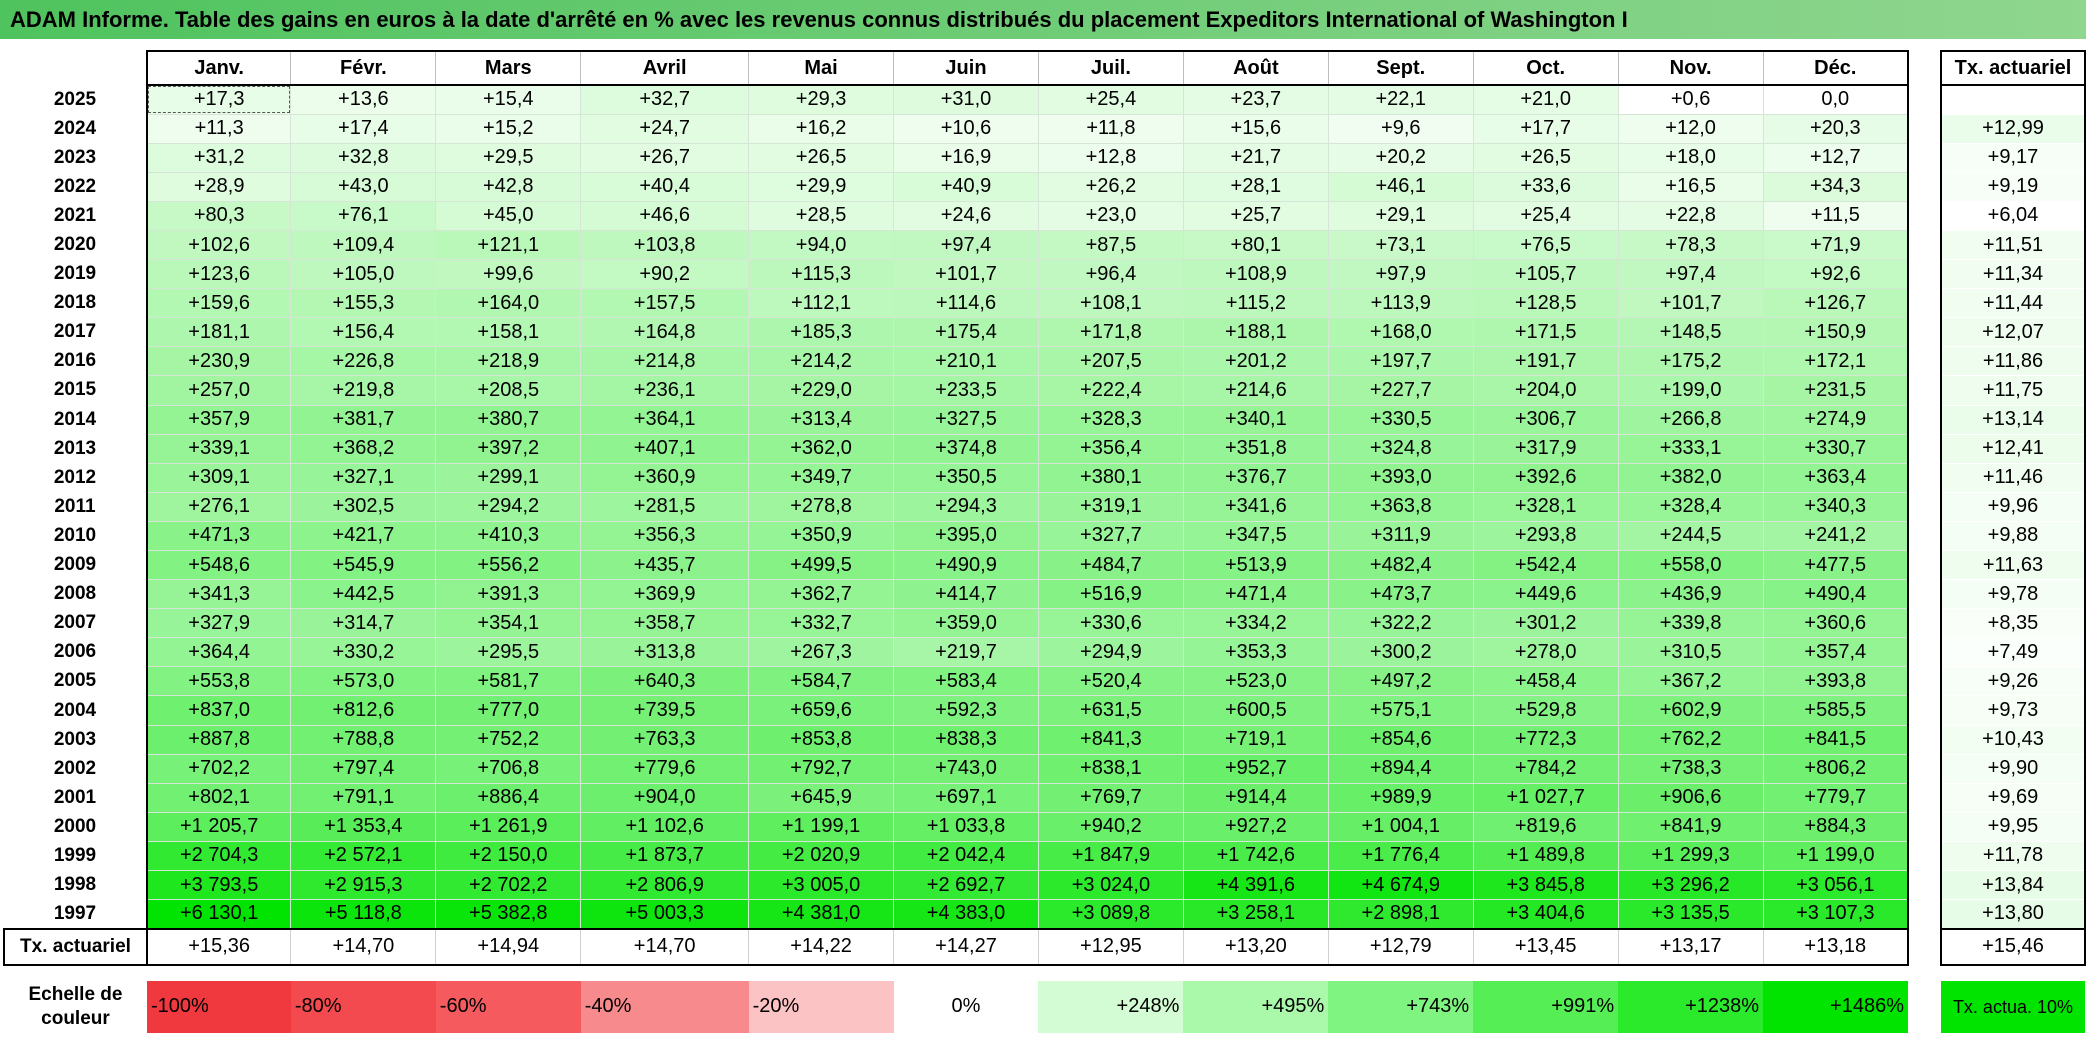 The height and width of the screenshot is (1037, 2086). Describe the element at coordinates (1110, 594) in the screenshot. I see `gain-cell: +516,9` at that location.